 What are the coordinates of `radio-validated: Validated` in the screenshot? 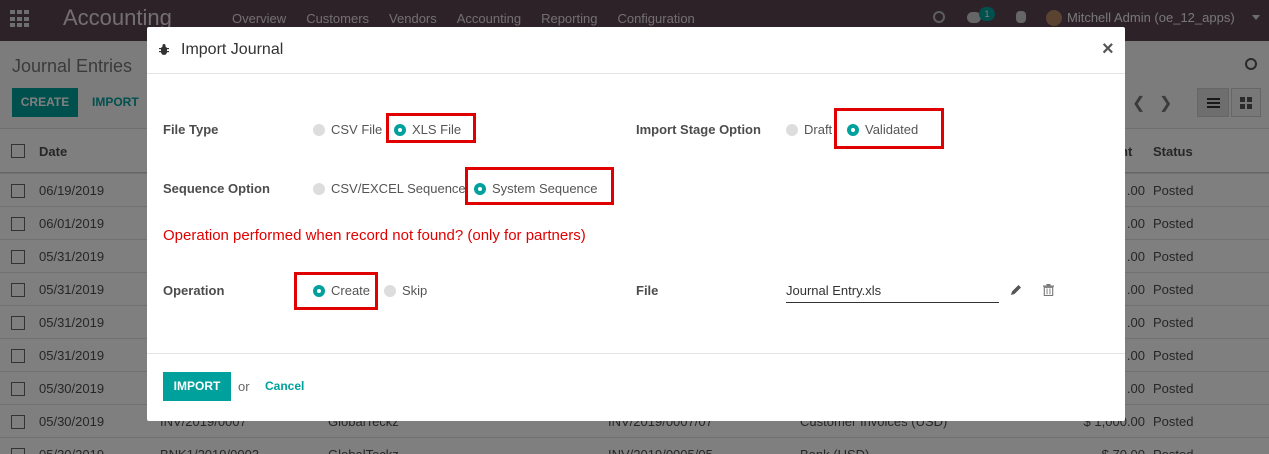 It's located at (882, 129).